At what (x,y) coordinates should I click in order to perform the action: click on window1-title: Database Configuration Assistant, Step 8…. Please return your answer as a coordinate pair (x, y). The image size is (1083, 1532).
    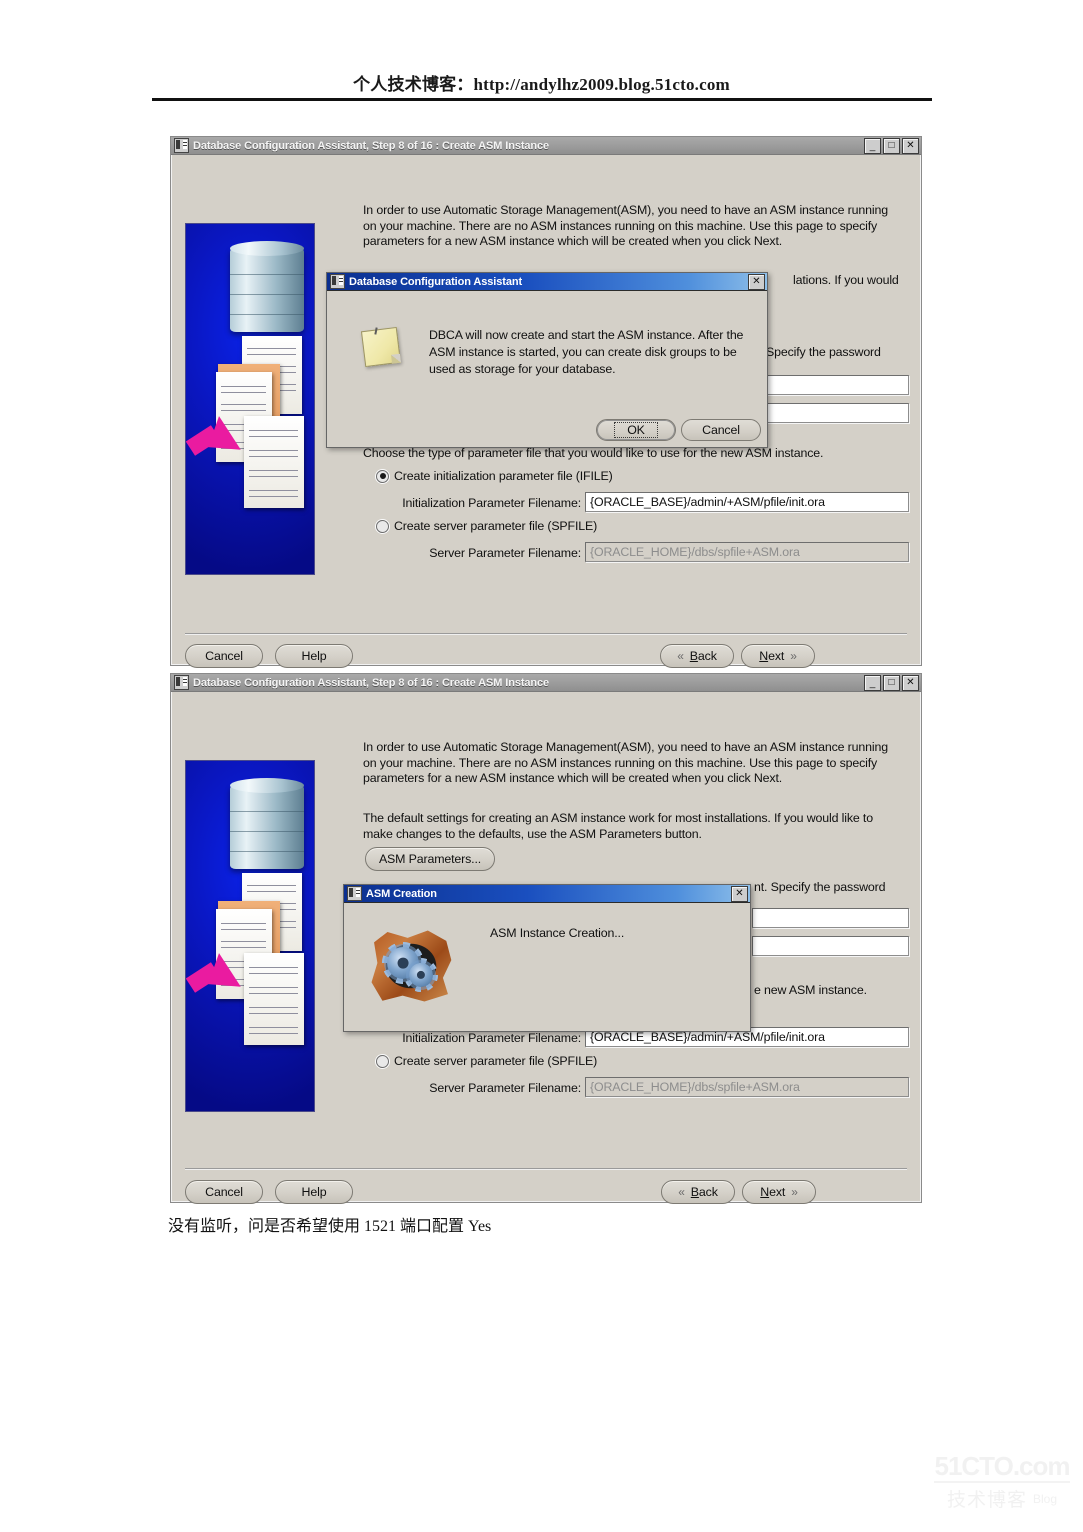
    Looking at the image, I should click on (371, 145).